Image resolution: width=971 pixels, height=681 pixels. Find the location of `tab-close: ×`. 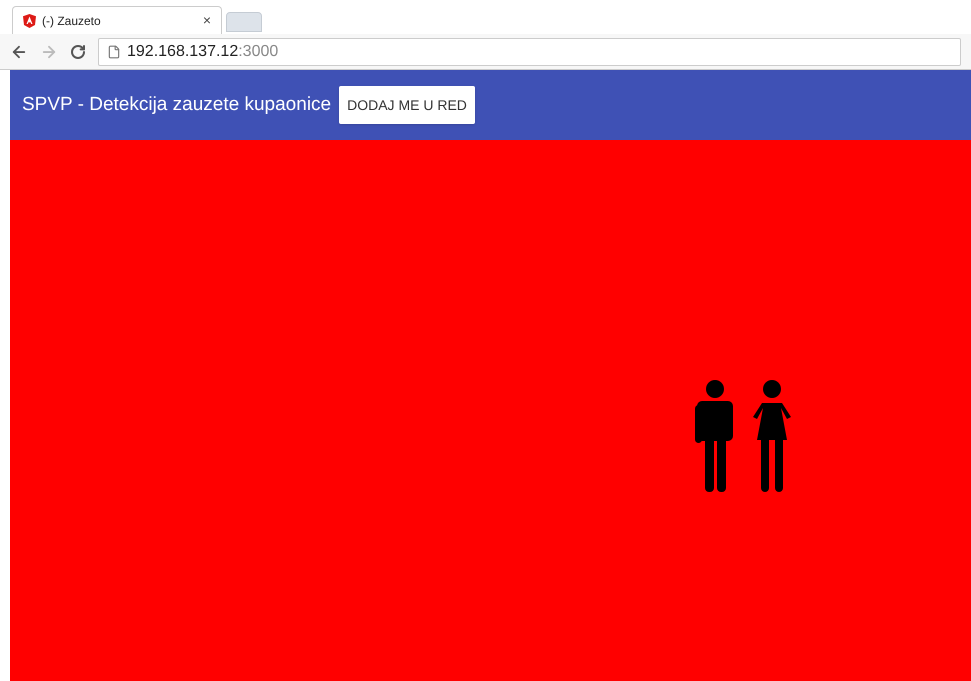

tab-close: × is located at coordinates (206, 20).